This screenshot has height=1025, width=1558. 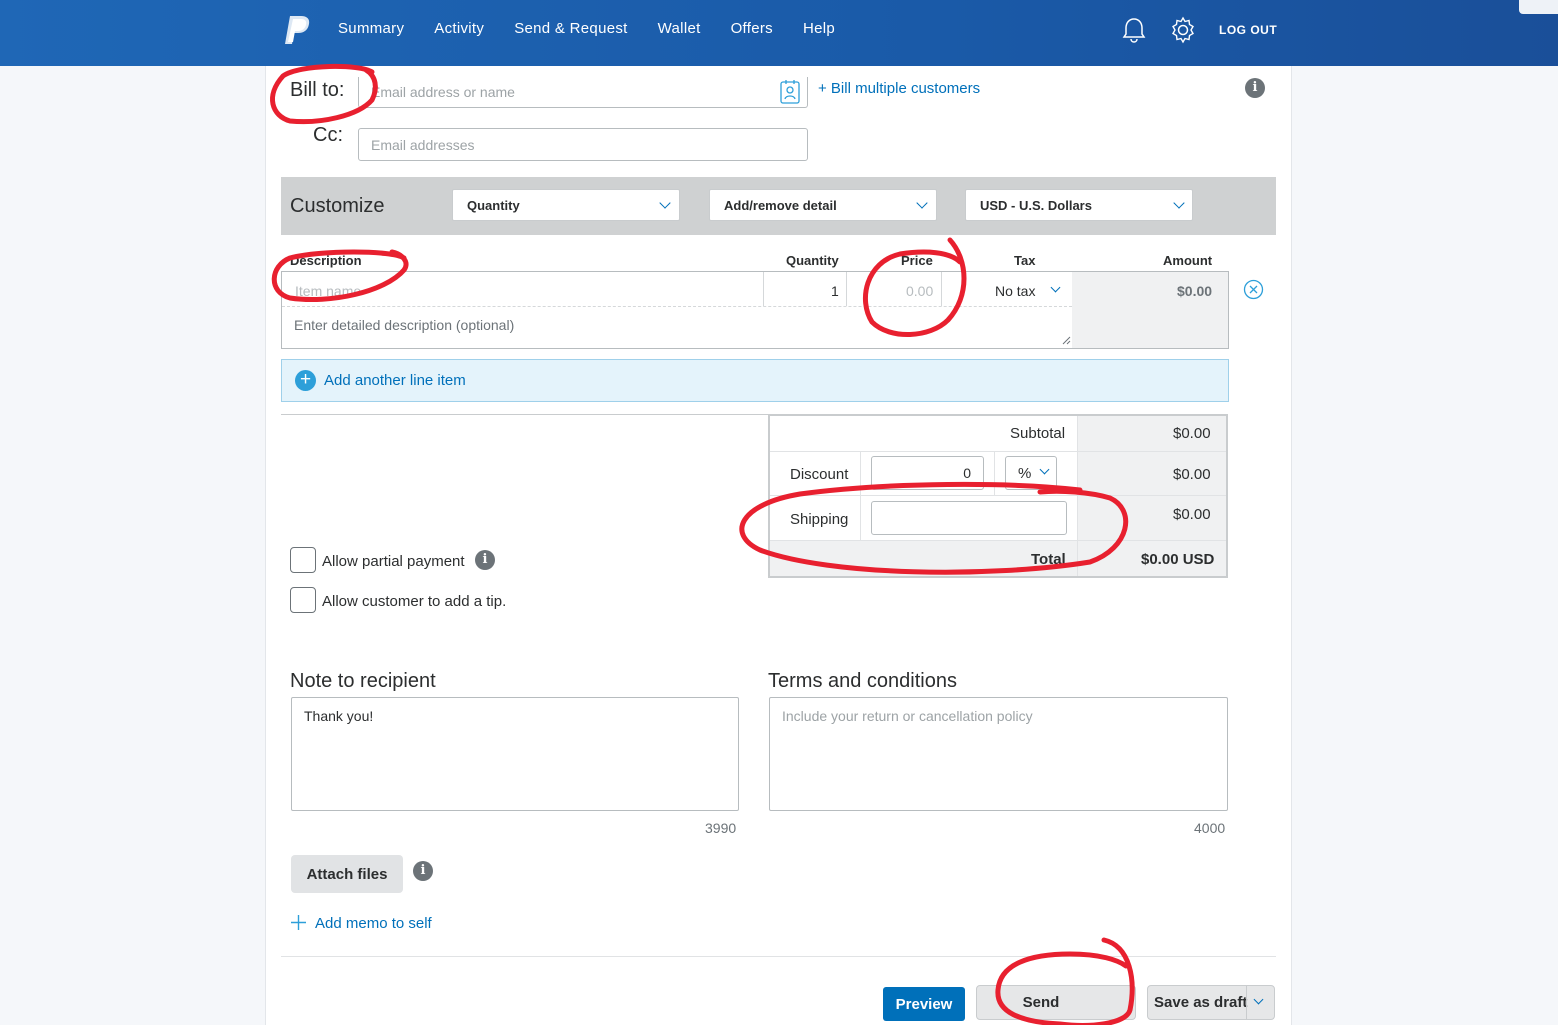 What do you see at coordinates (780, 205) in the screenshot?
I see `detail-select-value: Add/remove detail` at bounding box center [780, 205].